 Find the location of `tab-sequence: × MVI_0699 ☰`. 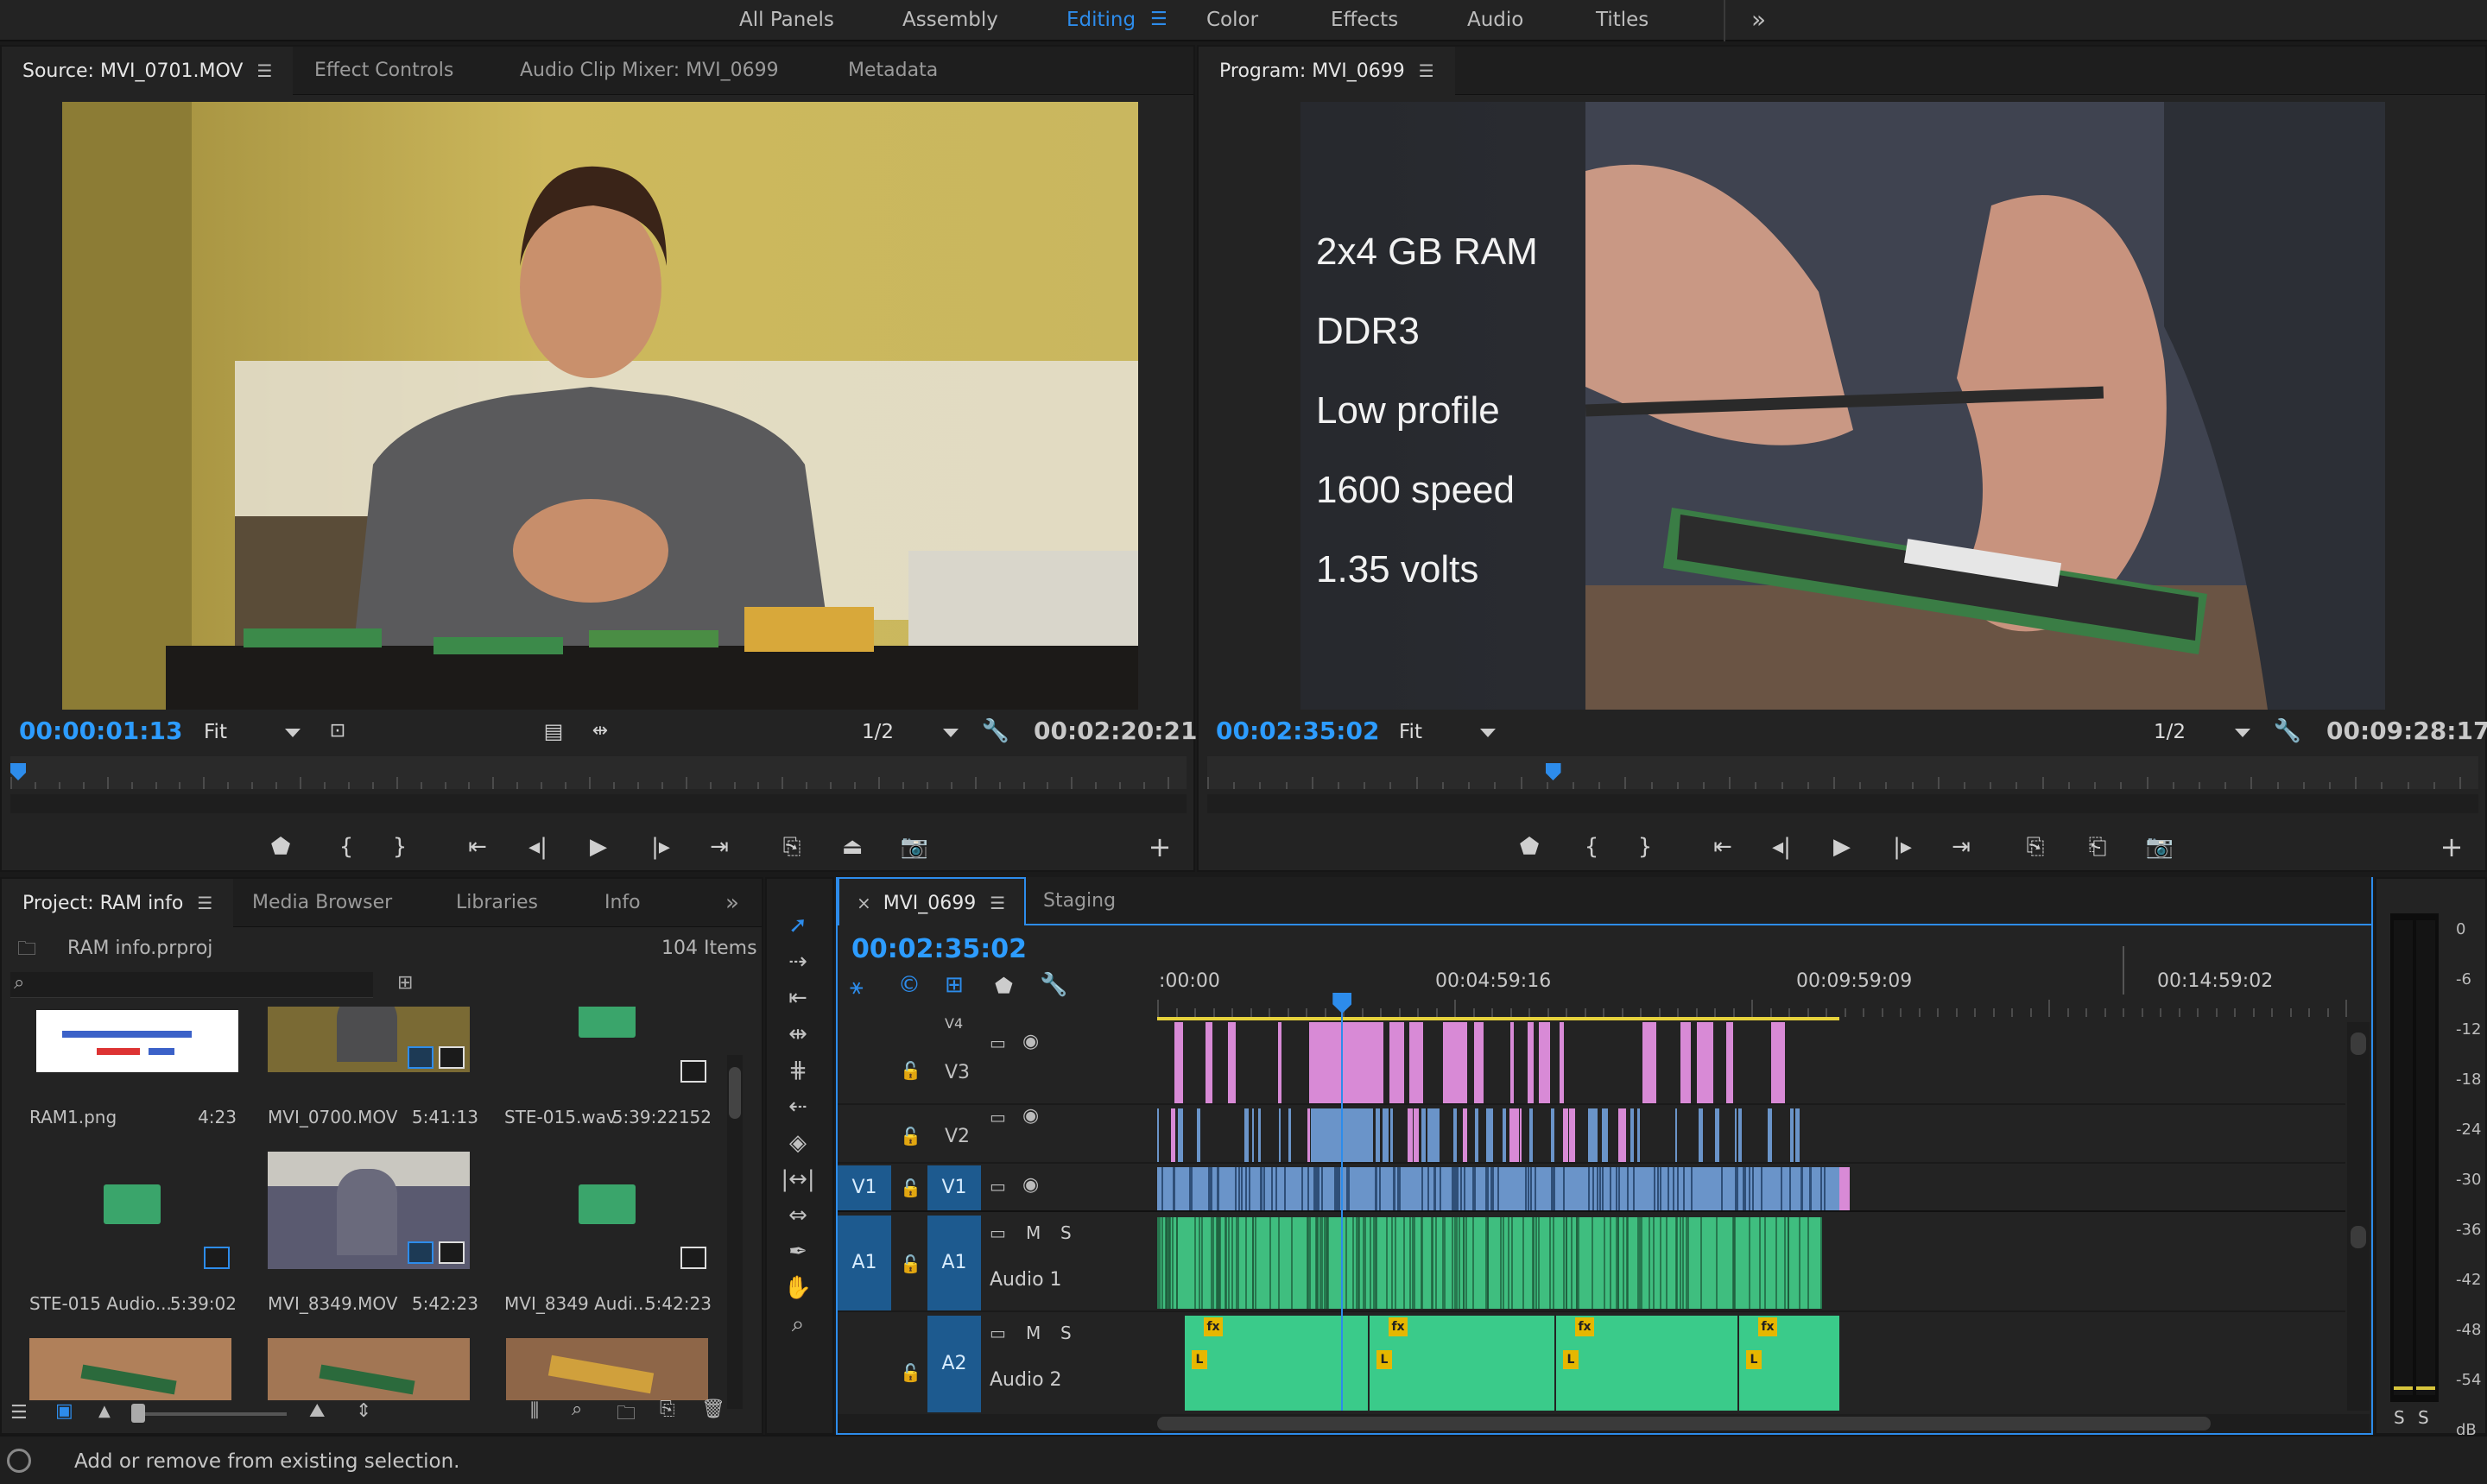

tab-sequence: × MVI_0699 ☰ is located at coordinates (932, 902).